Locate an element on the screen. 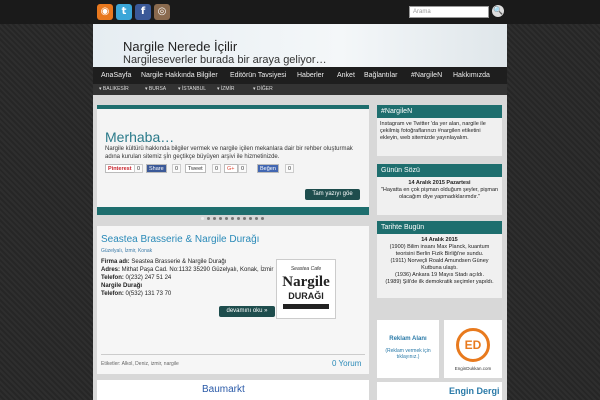 The image size is (600, 400). read-more-button: Tam yazıyı göe is located at coordinates (332, 194).